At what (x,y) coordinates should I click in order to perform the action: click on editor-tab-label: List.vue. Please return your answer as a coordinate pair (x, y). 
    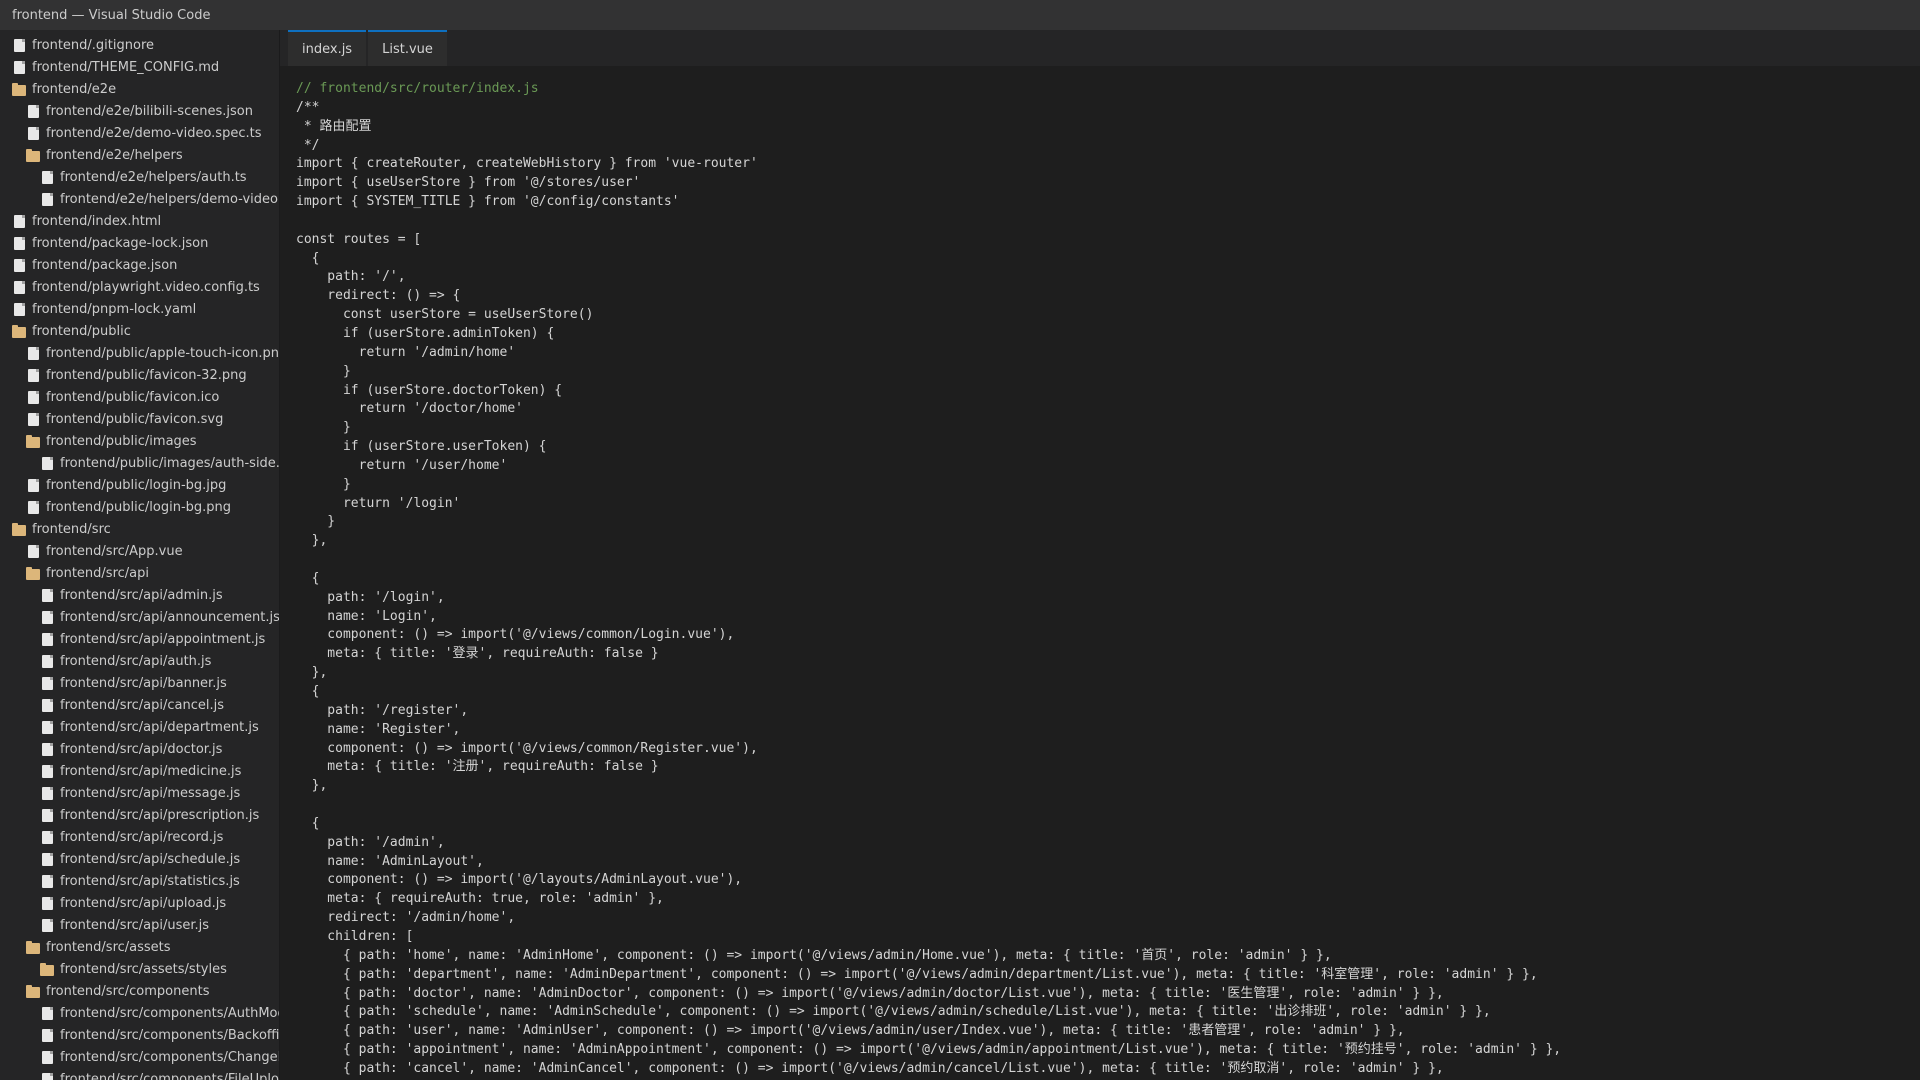
    Looking at the image, I should click on (407, 49).